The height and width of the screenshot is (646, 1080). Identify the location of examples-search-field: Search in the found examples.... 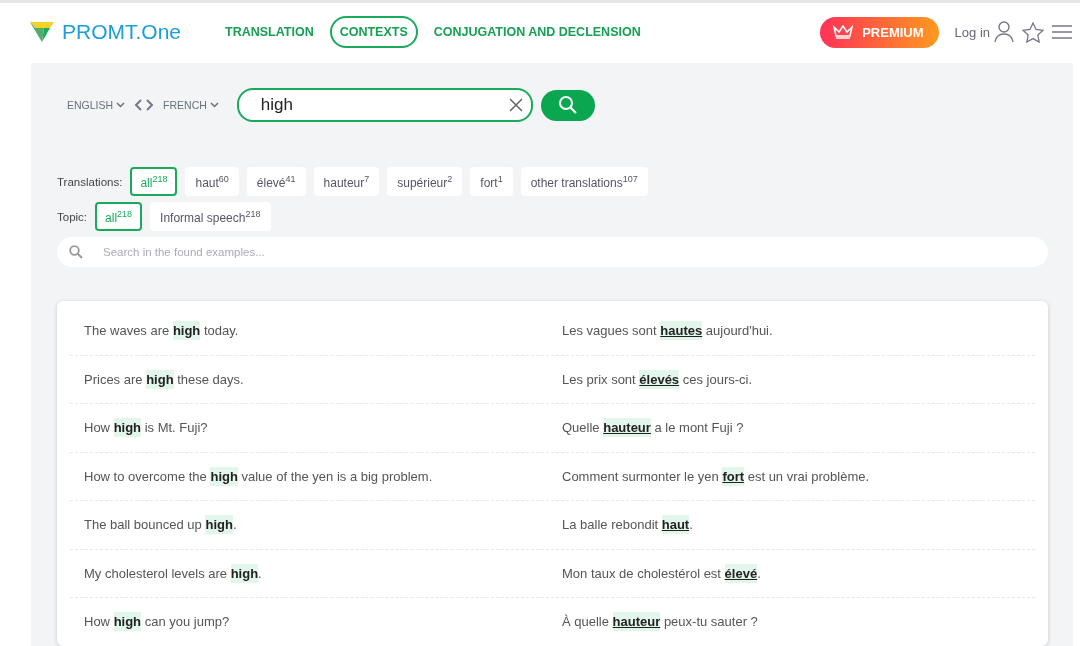
(552, 252).